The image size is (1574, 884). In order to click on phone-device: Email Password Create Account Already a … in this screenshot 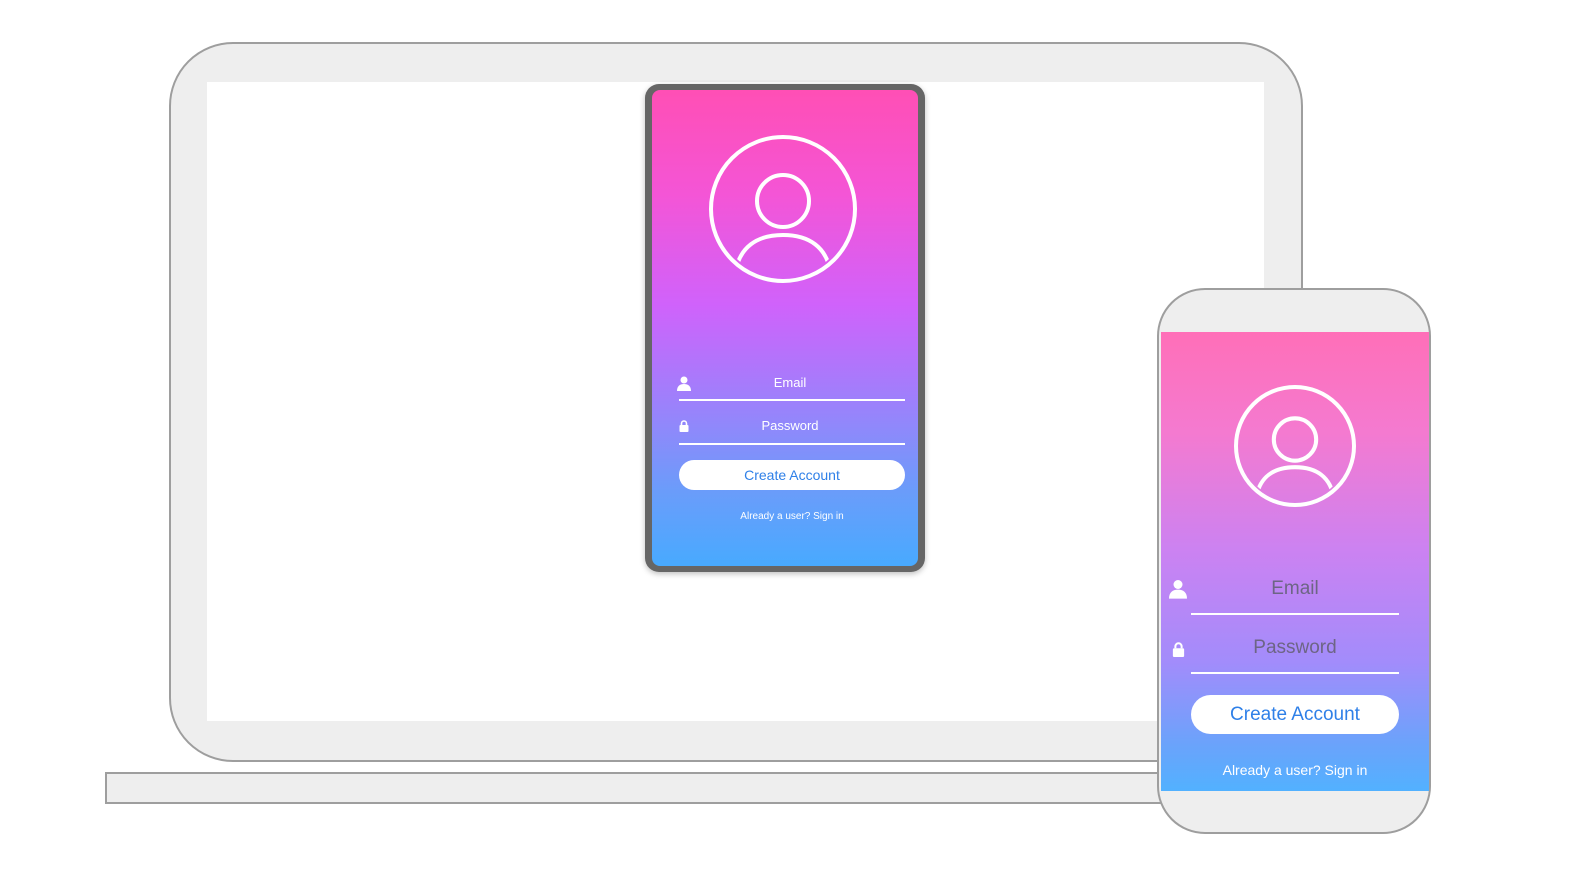, I will do `click(1294, 561)`.